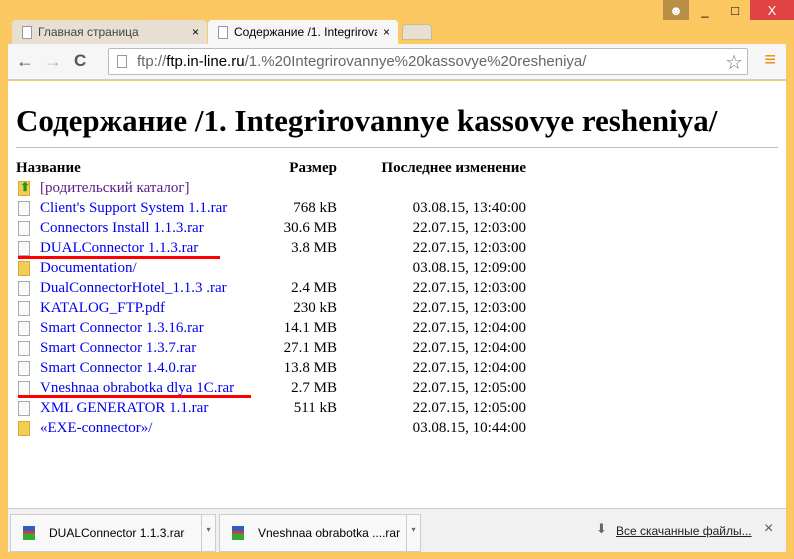  I want to click on bookmark-star-icon: ☆, so click(734, 62).